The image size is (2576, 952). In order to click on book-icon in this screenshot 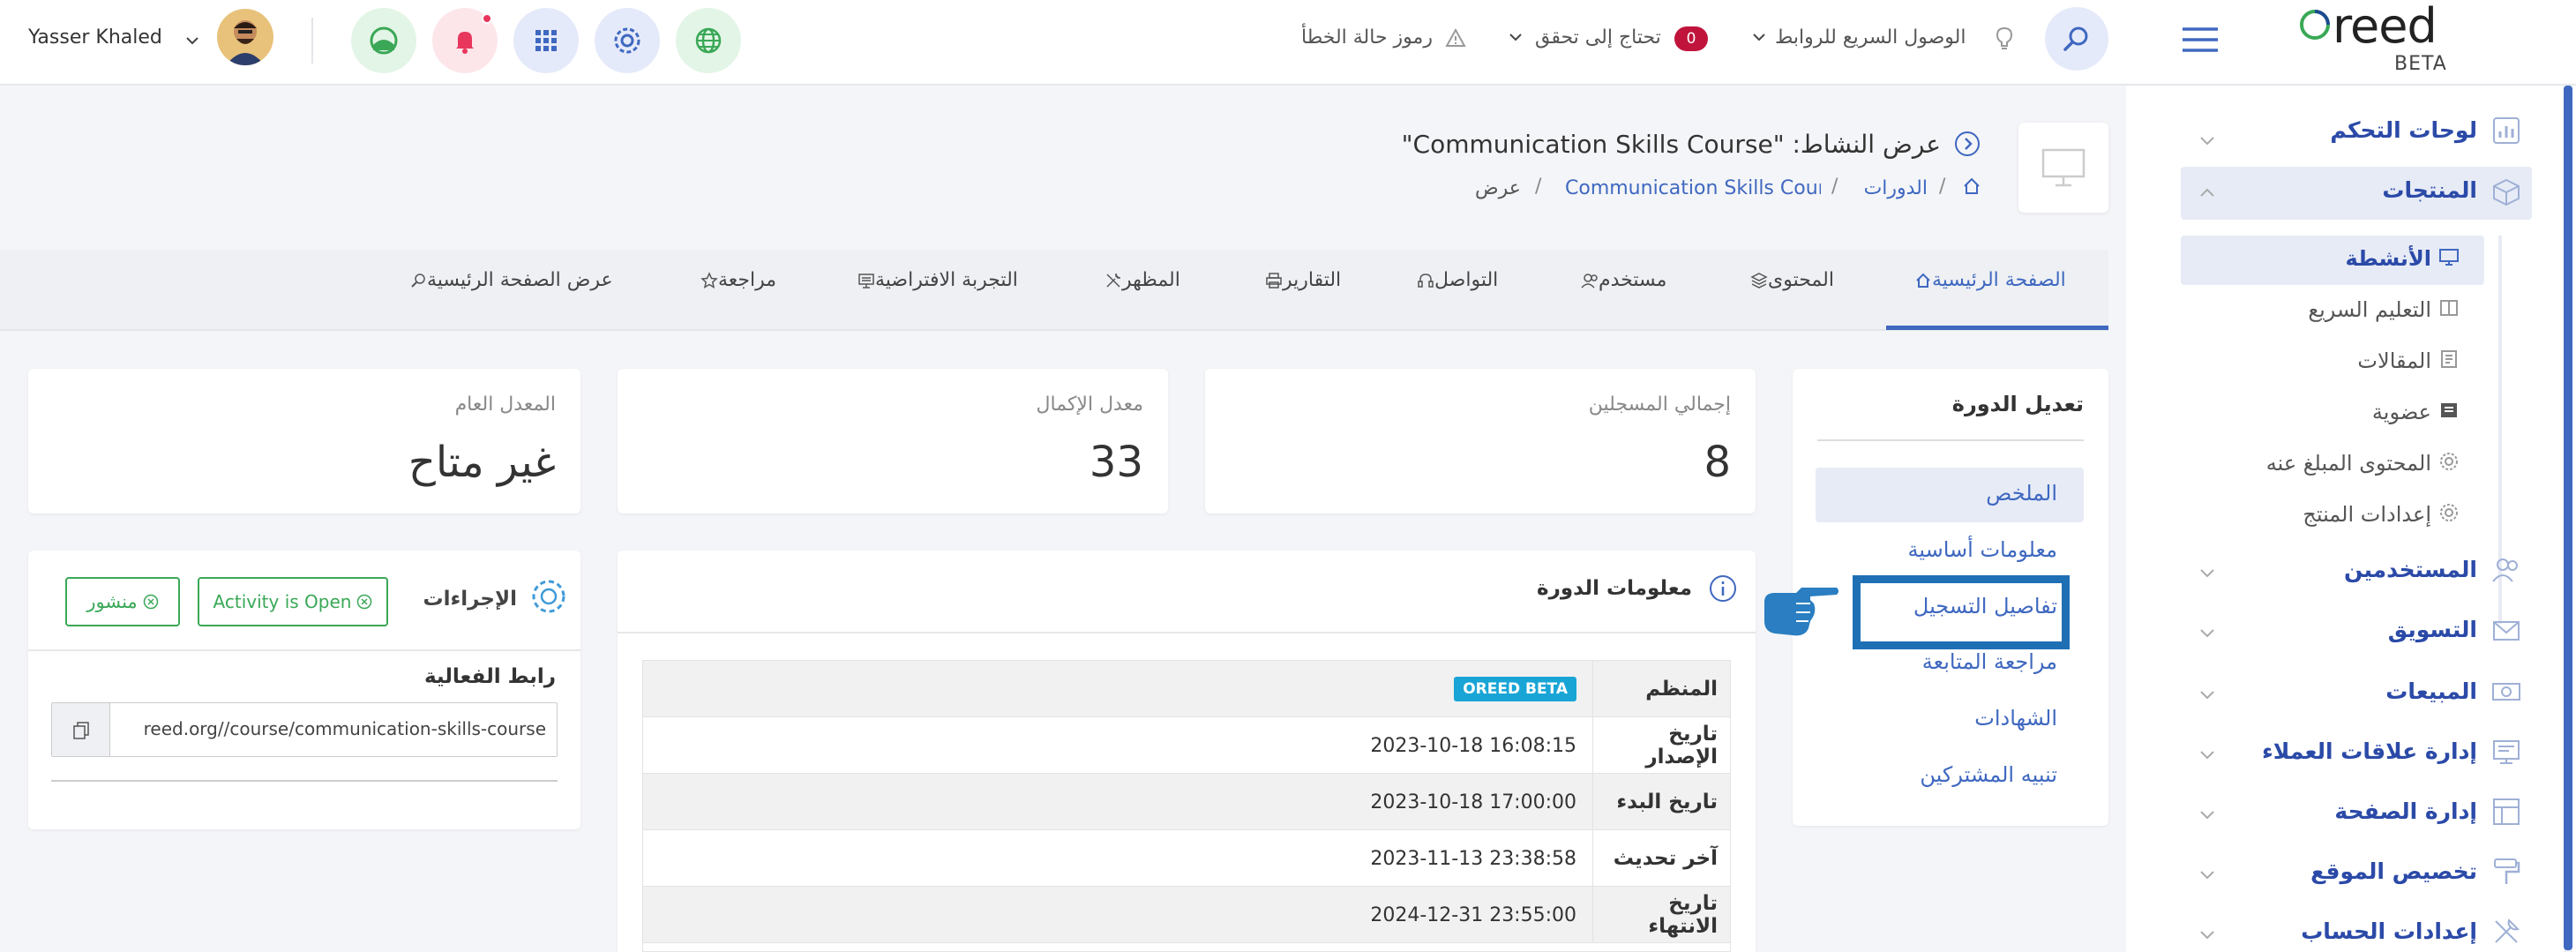, I will do `click(2449, 308)`.